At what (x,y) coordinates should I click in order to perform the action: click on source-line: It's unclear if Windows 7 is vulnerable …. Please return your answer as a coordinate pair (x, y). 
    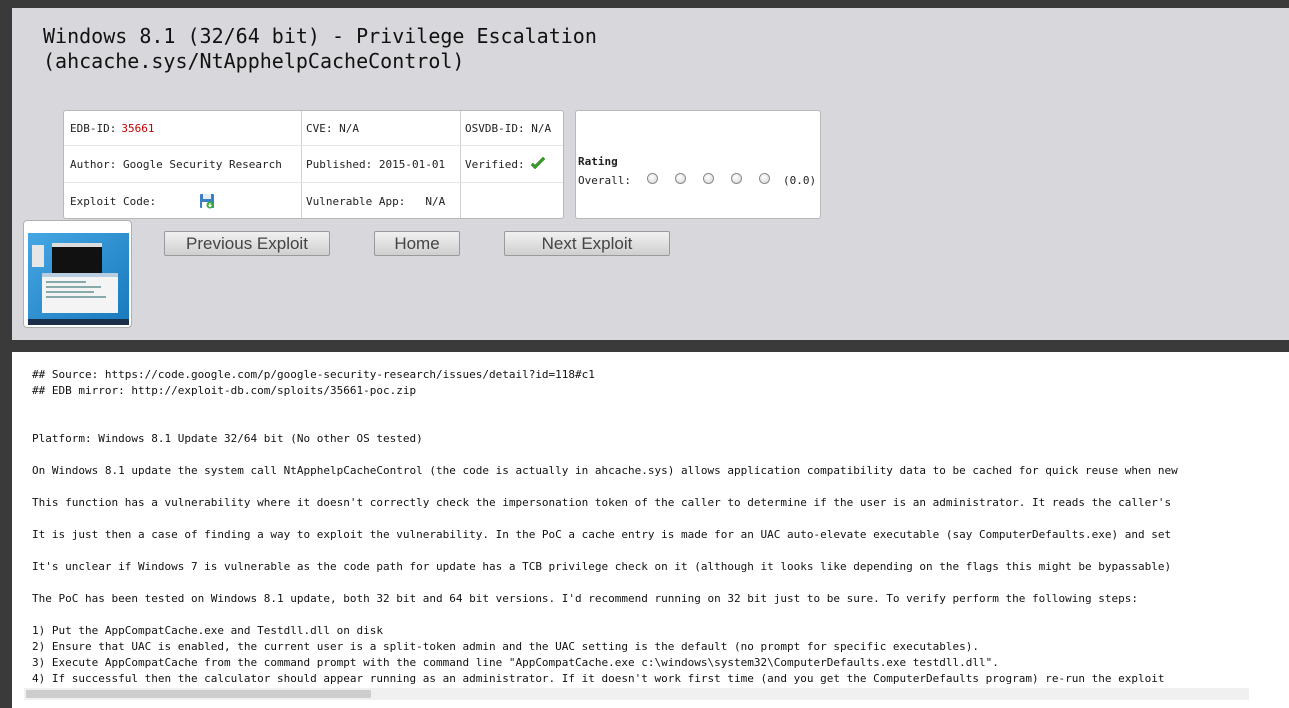
    Looking at the image, I should click on (602, 566).